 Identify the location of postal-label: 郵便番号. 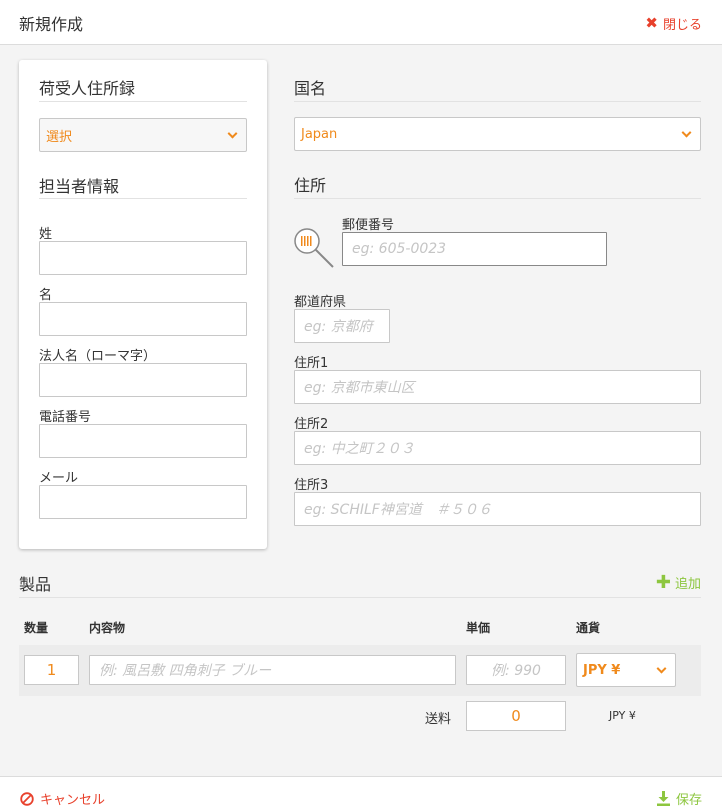
(368, 225).